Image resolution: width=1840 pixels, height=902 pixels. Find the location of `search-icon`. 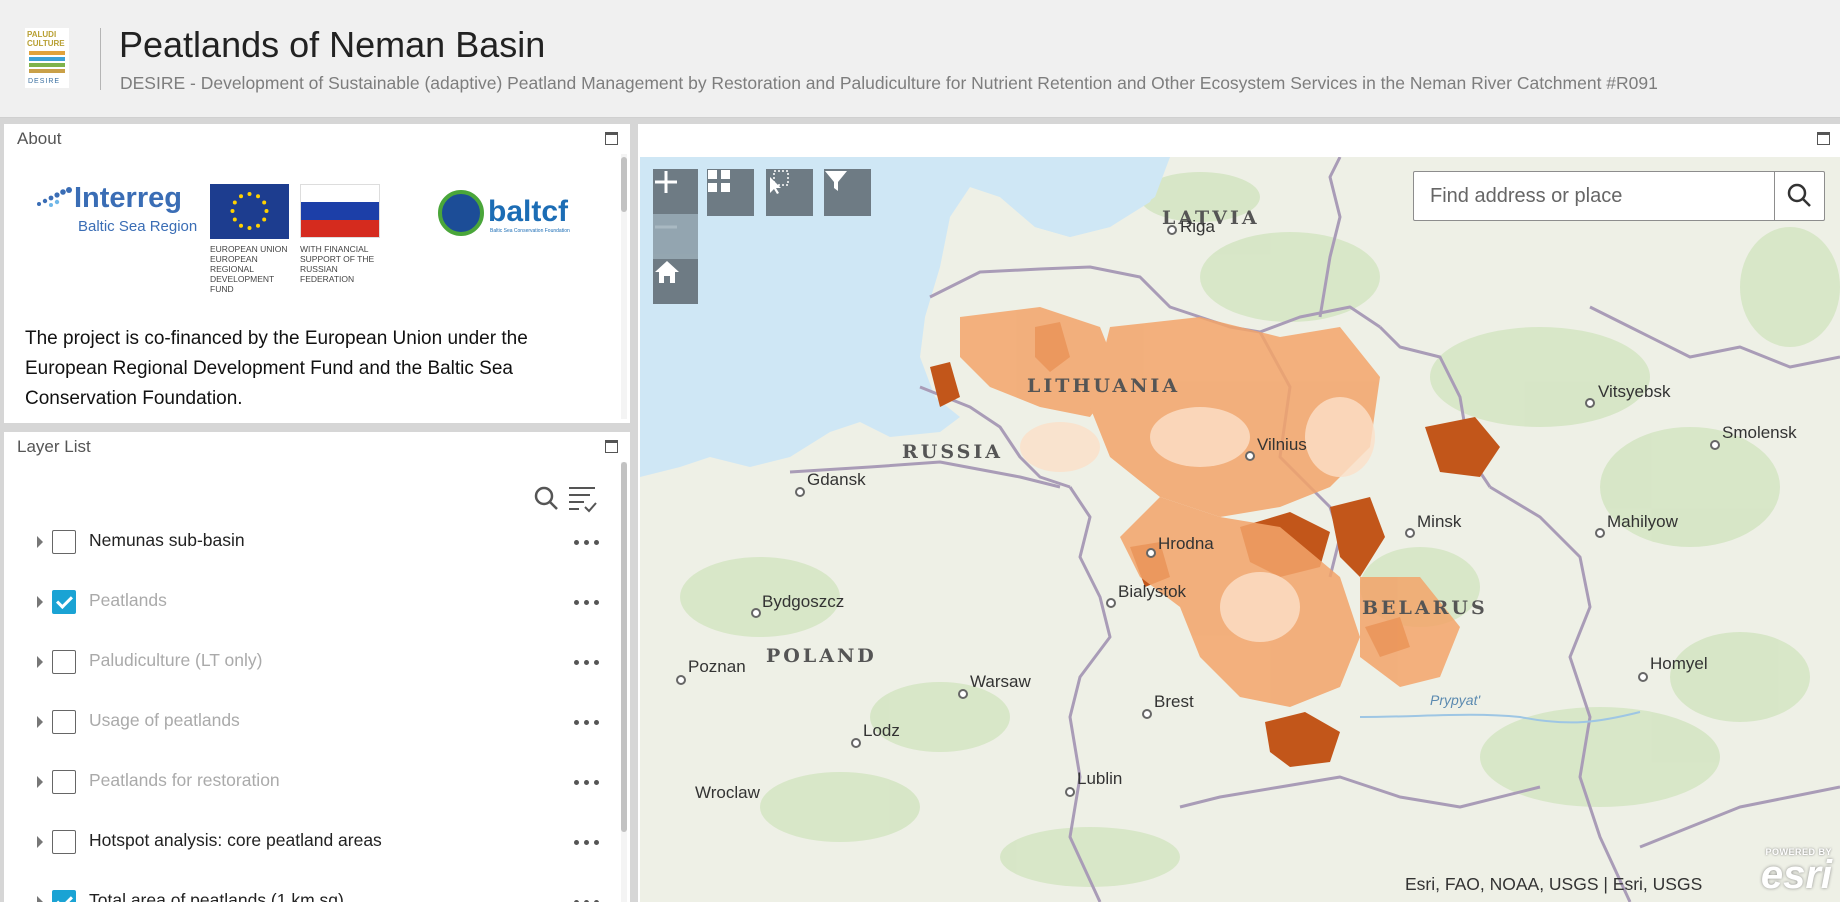

search-icon is located at coordinates (546, 498).